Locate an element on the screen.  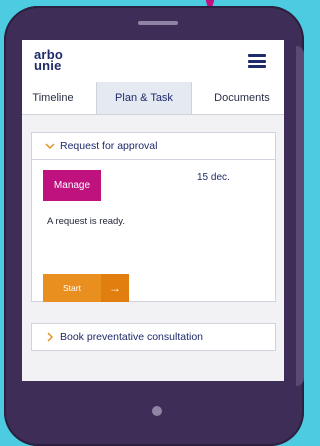
start-button: Start → is located at coordinates (86, 288).